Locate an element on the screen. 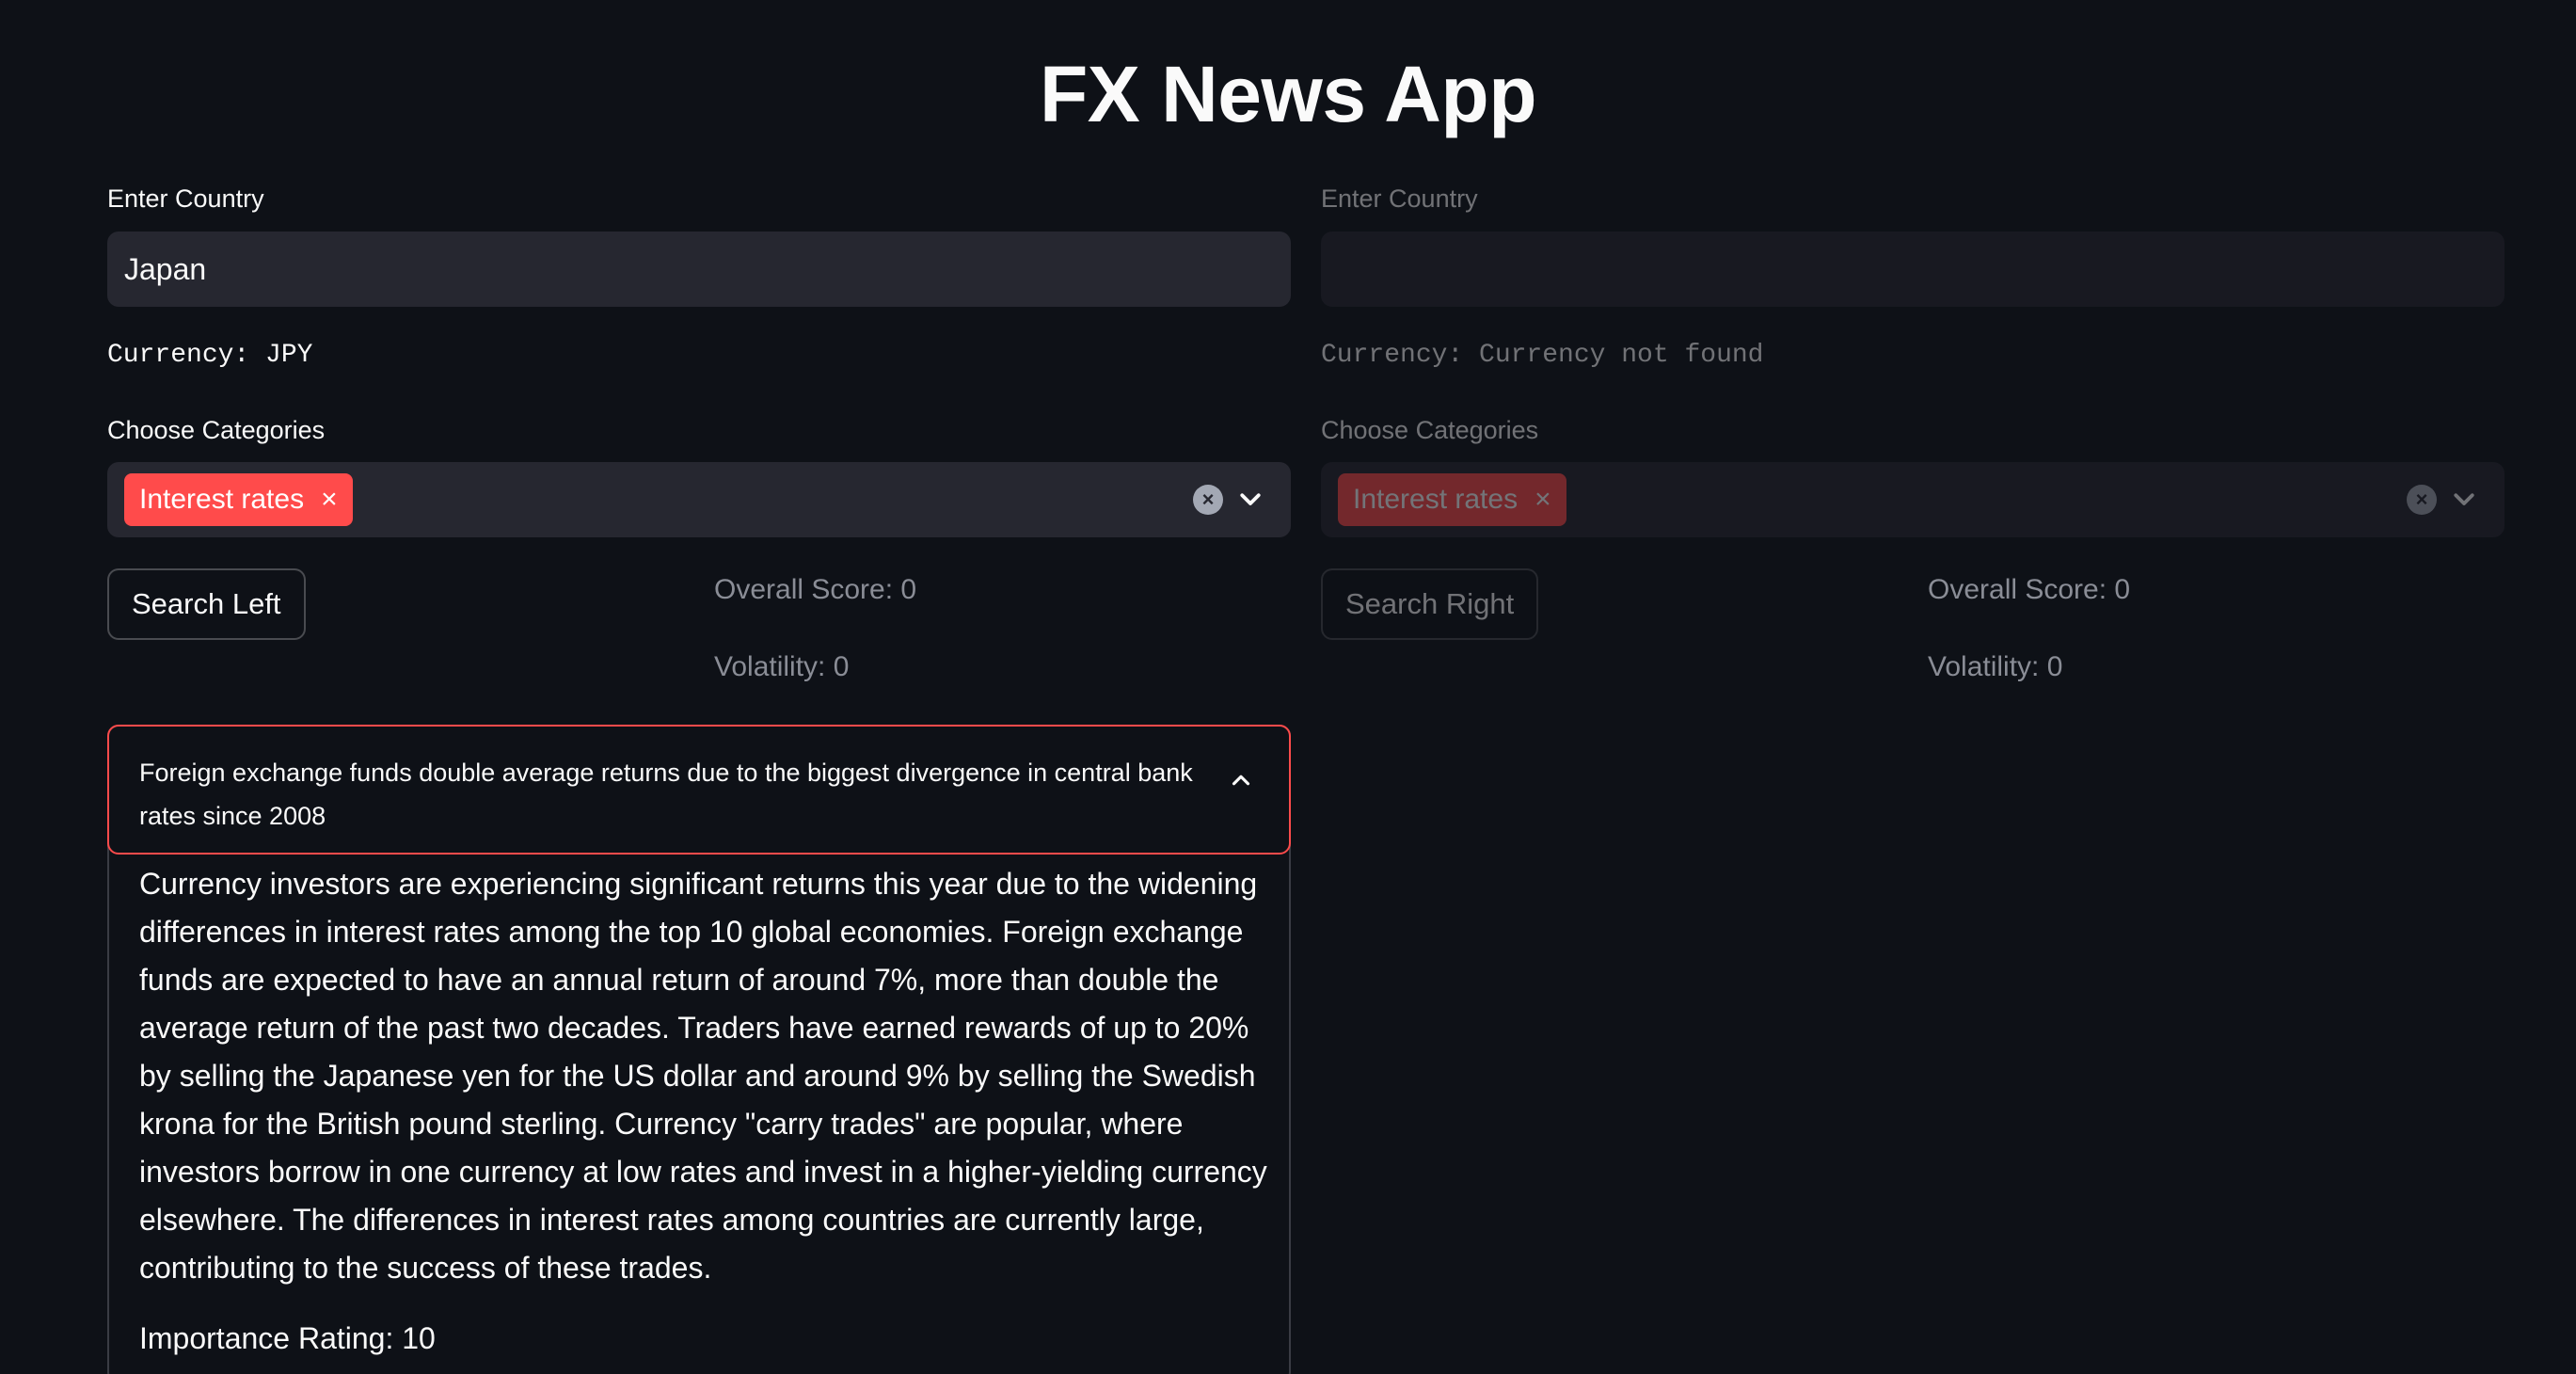 This screenshot has height=1374, width=2576. search-left-button: Search Left is located at coordinates (206, 604).